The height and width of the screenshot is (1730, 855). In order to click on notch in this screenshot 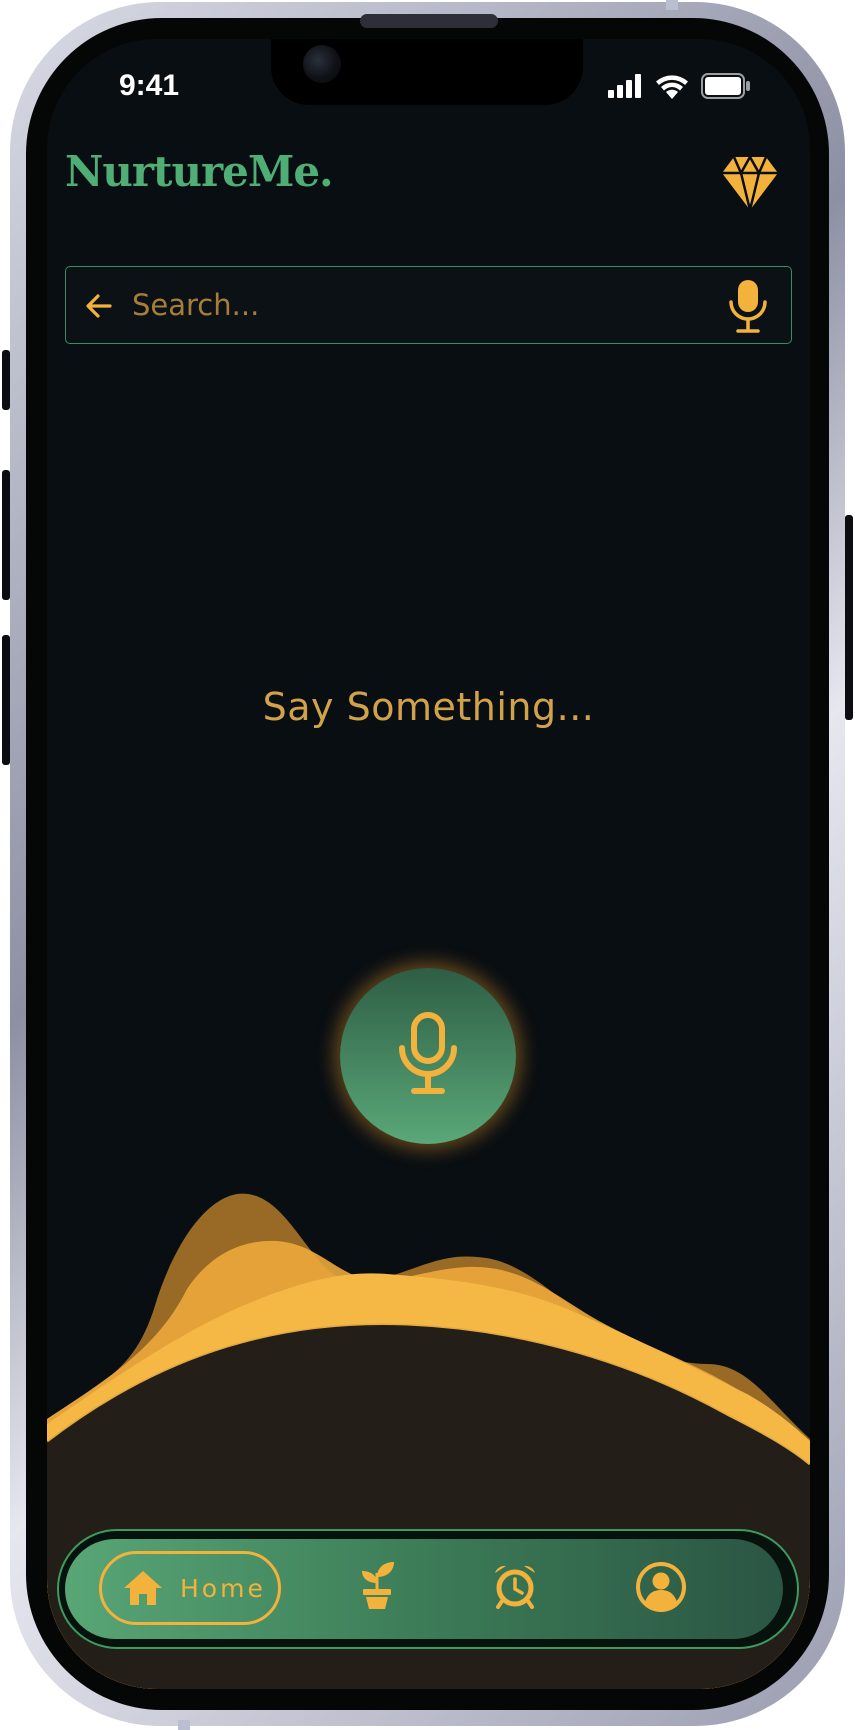, I will do `click(427, 72)`.